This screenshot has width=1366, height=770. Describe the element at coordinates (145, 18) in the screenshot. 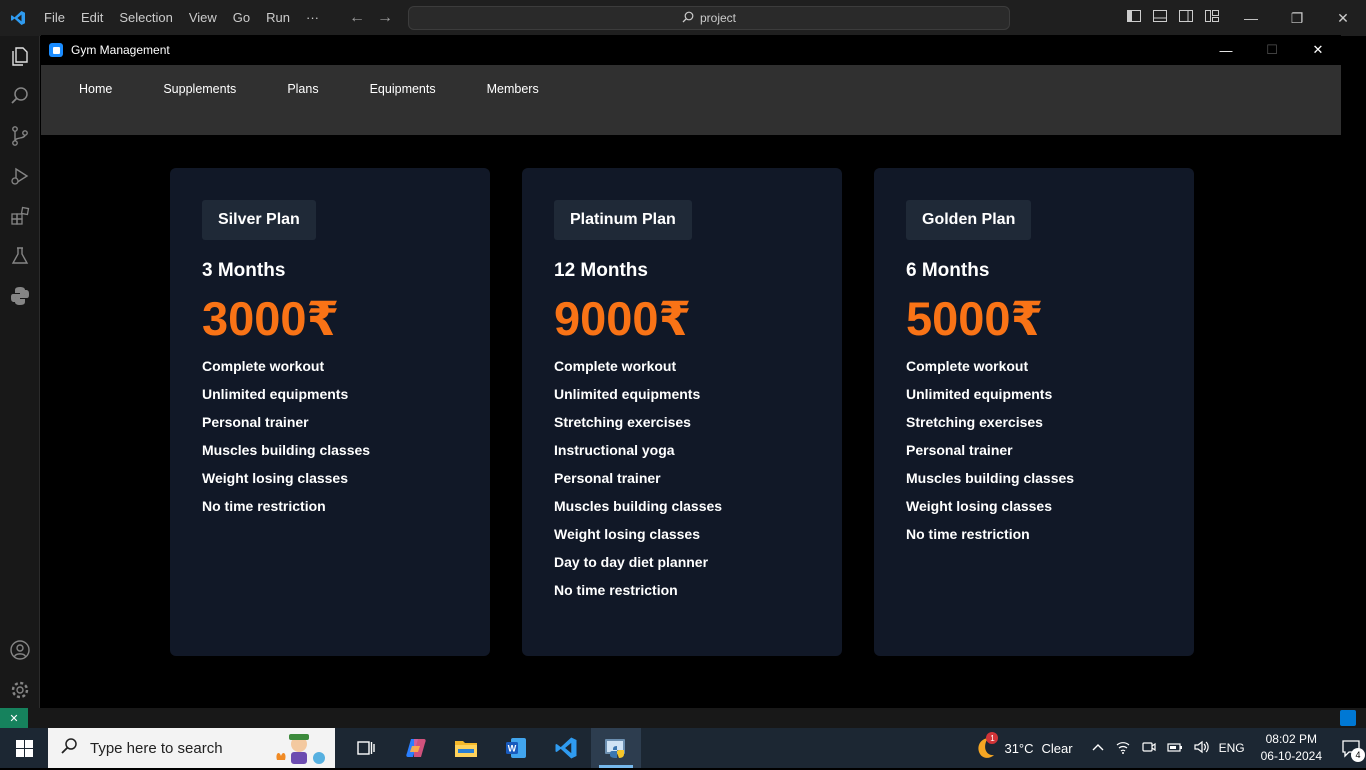

I see `menu-selection: Selection` at that location.